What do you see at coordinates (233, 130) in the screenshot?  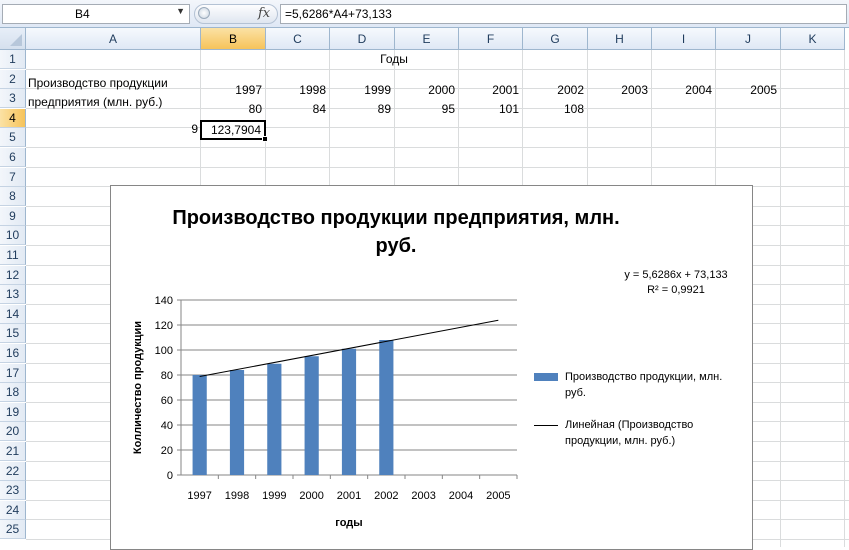 I see `active-cell-b4: 123,7904` at bounding box center [233, 130].